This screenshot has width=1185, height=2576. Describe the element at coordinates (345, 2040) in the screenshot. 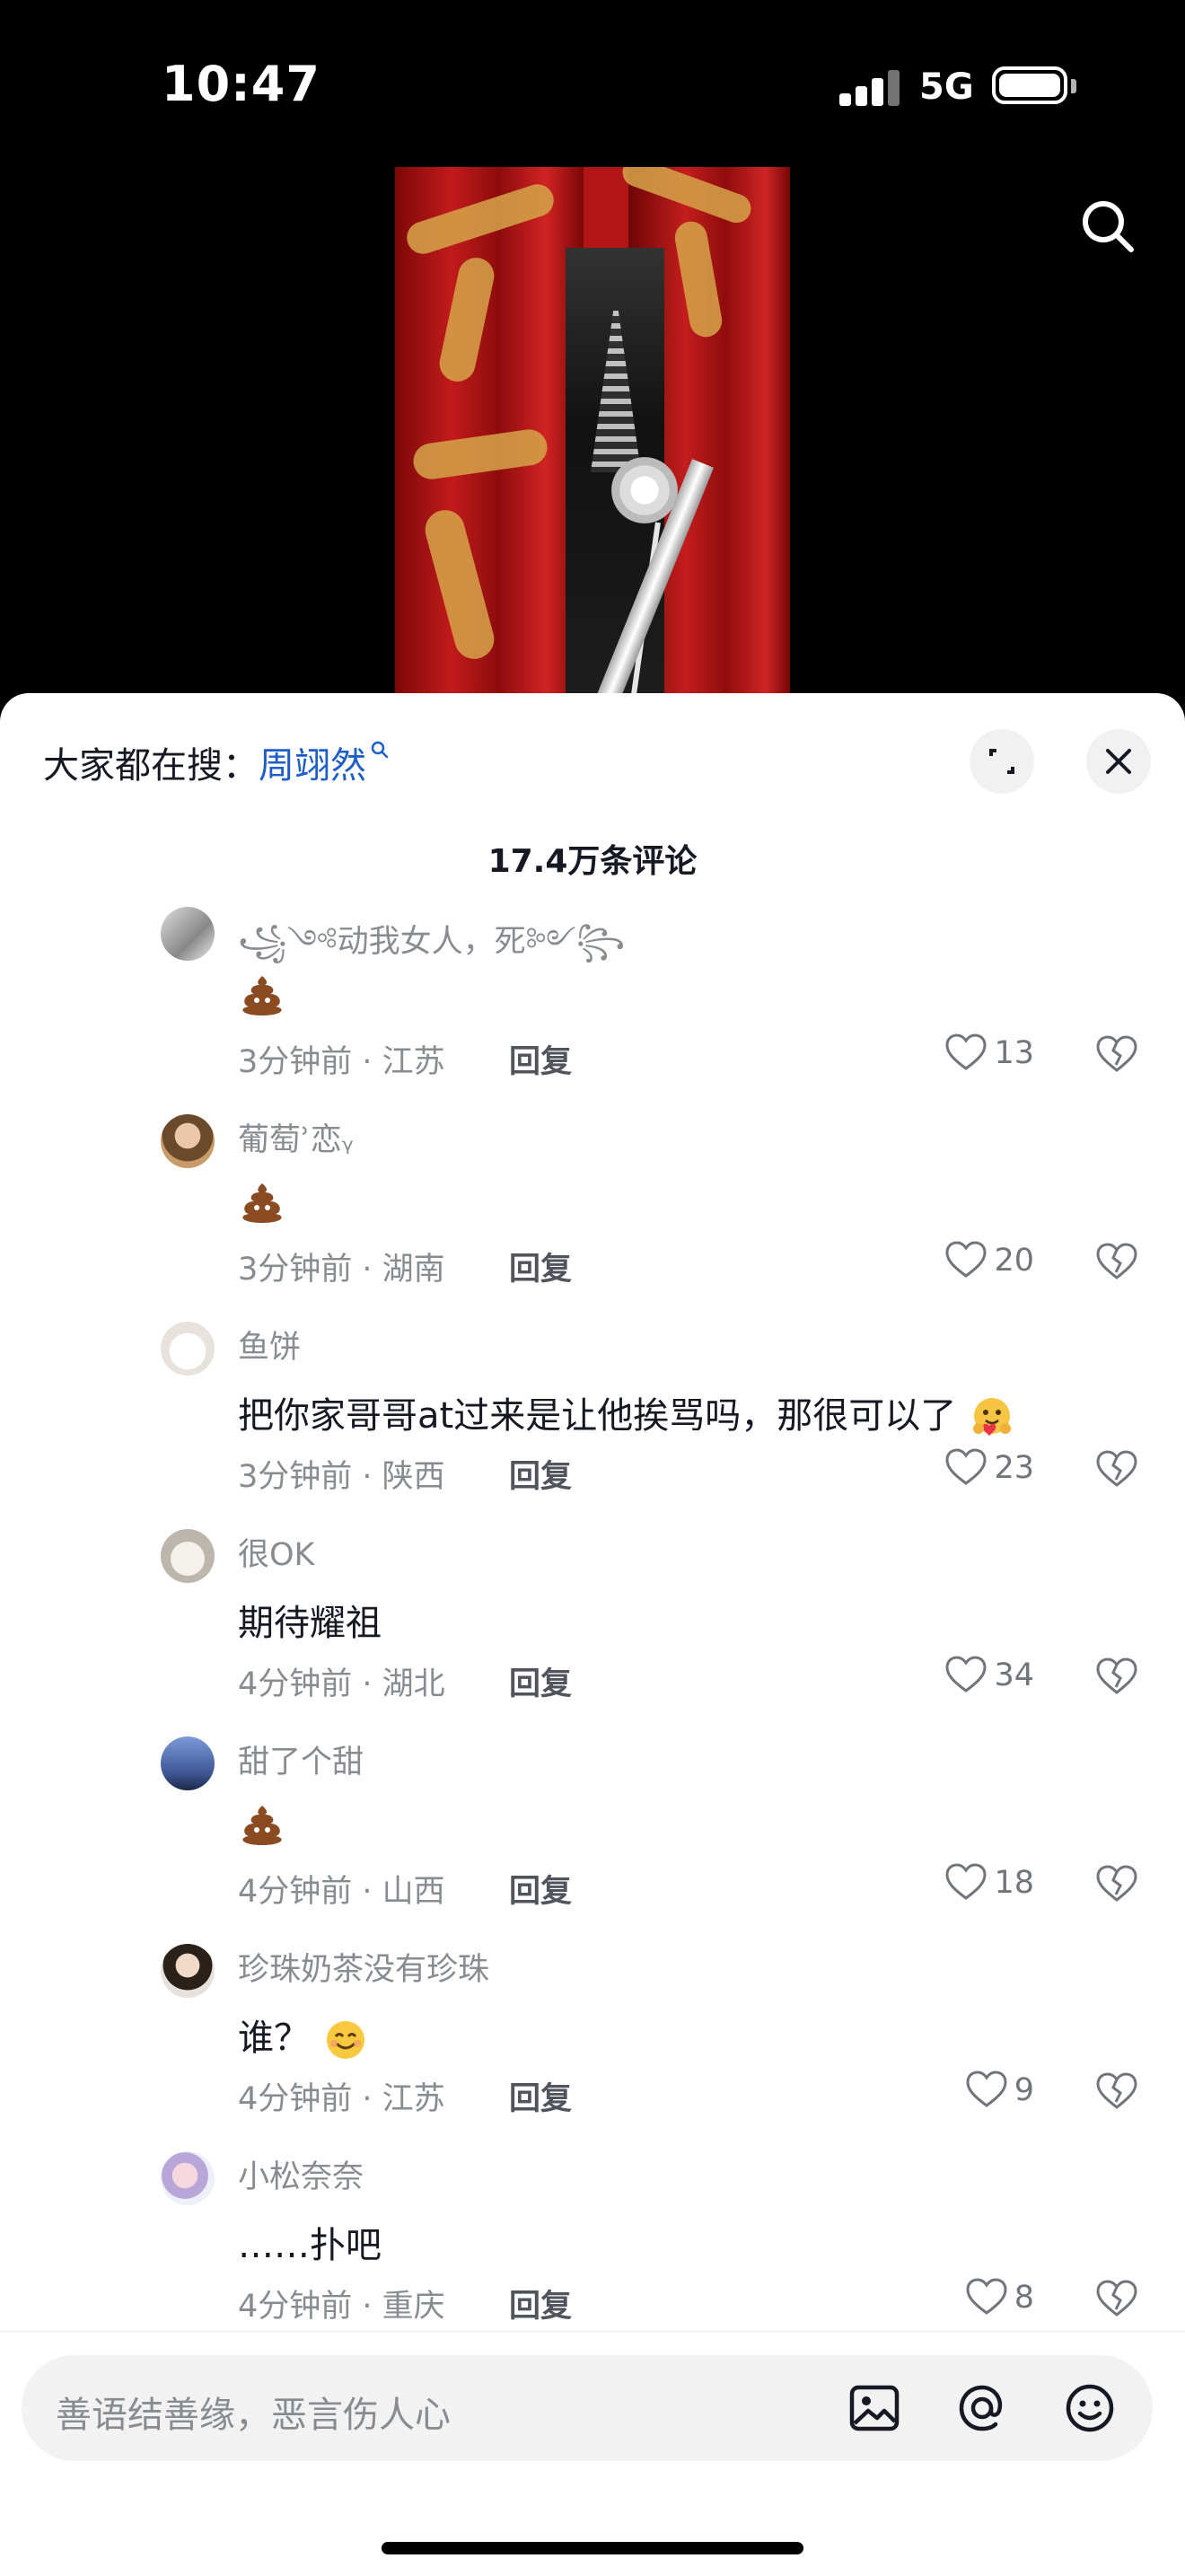

I see `smile-face-emoji-icon` at that location.